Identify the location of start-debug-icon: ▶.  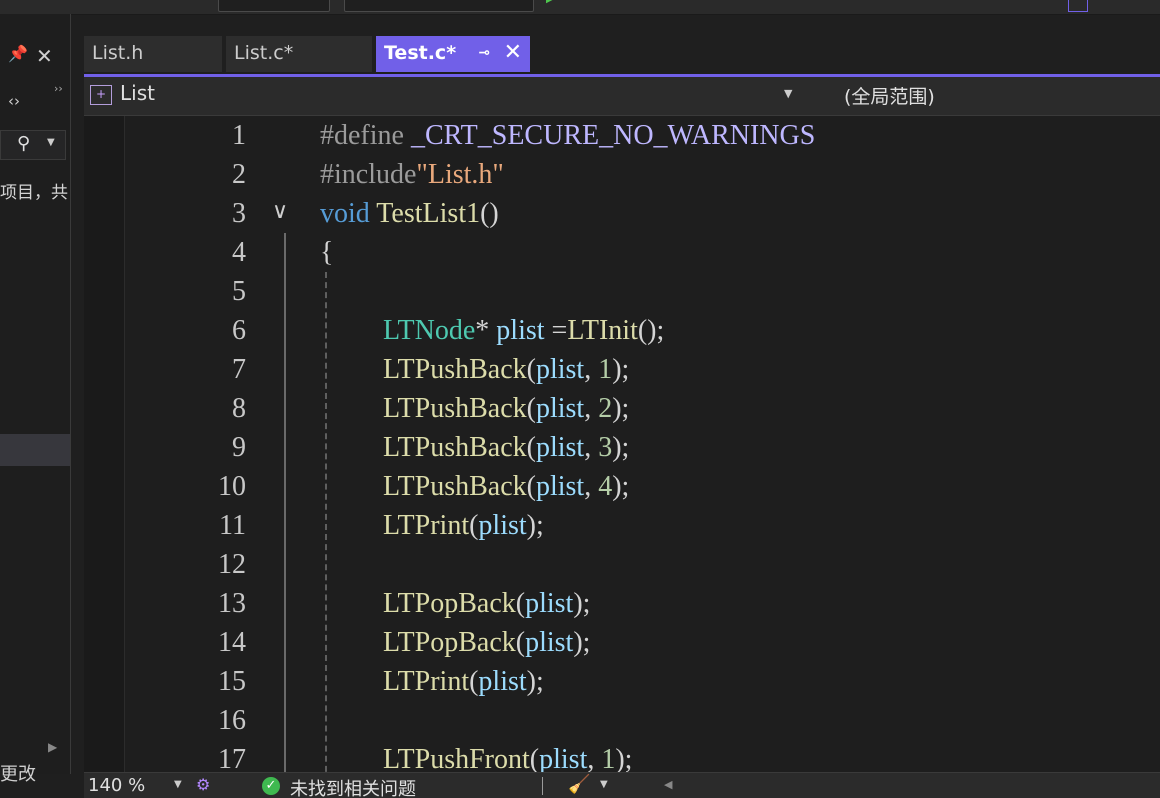
(551, 2).